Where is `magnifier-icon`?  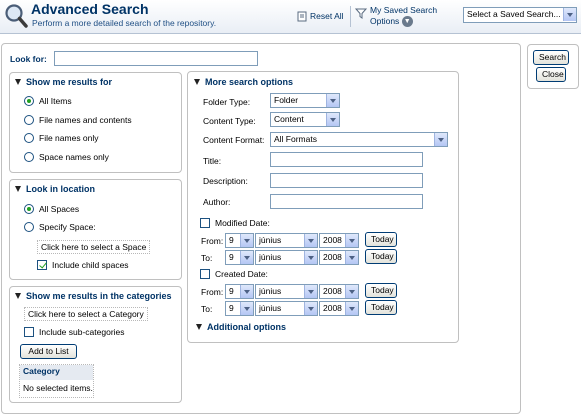
magnifier-icon is located at coordinates (16, 16).